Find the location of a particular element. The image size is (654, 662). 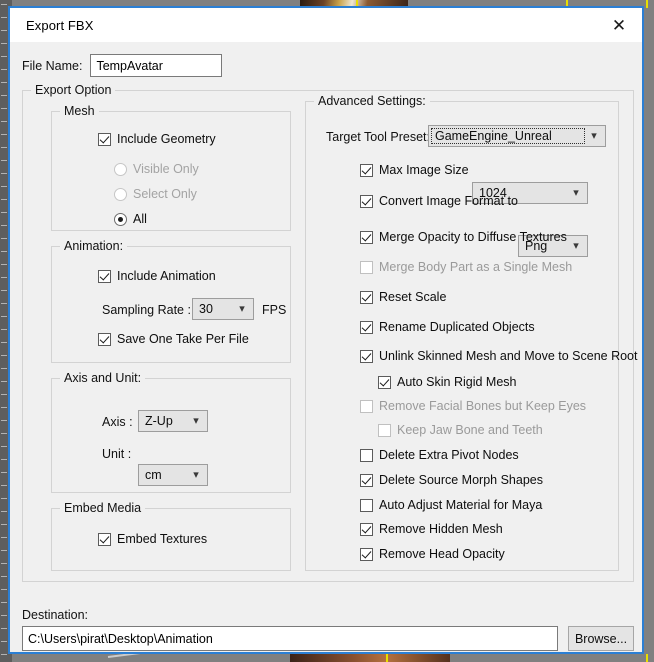

destination-input is located at coordinates (290, 638).